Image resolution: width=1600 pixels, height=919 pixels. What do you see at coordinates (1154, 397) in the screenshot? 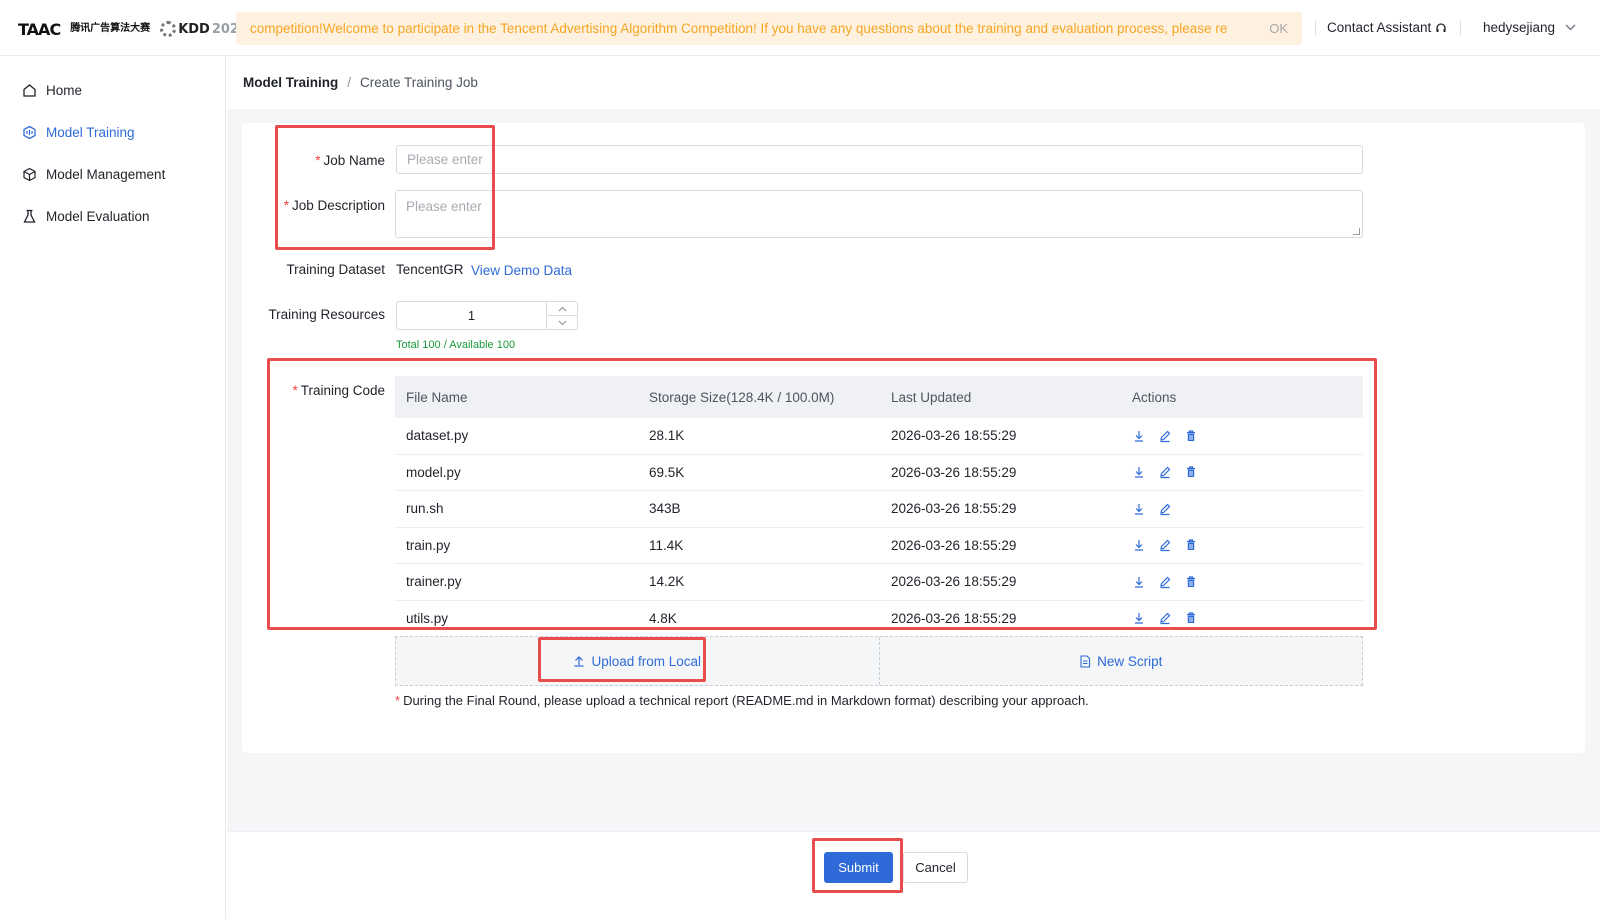
I see `column-header-actions: Actions` at bounding box center [1154, 397].